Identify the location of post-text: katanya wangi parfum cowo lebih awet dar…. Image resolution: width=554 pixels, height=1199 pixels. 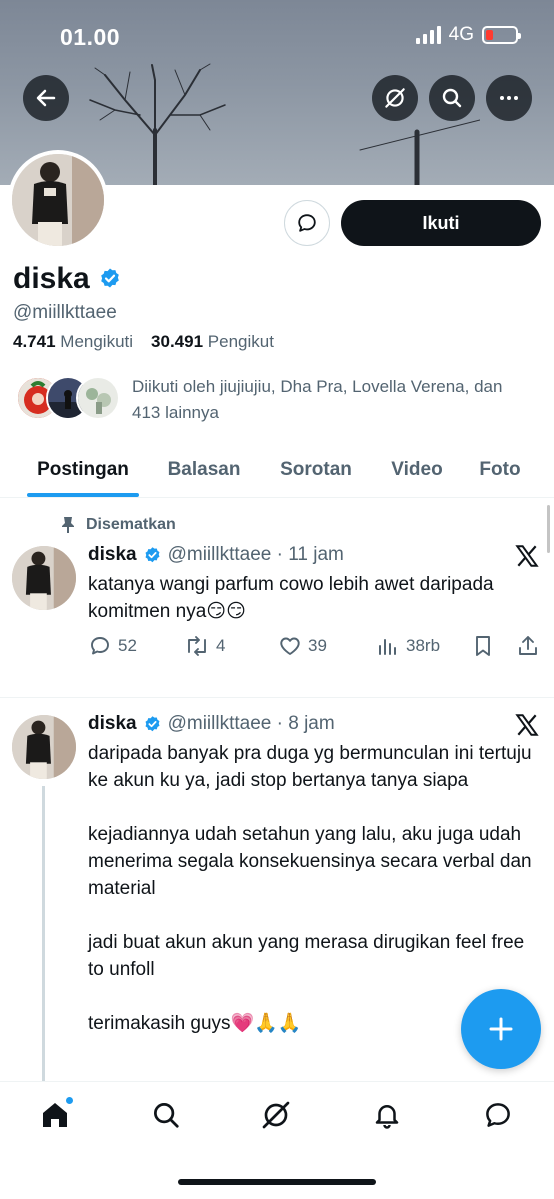
(291, 598).